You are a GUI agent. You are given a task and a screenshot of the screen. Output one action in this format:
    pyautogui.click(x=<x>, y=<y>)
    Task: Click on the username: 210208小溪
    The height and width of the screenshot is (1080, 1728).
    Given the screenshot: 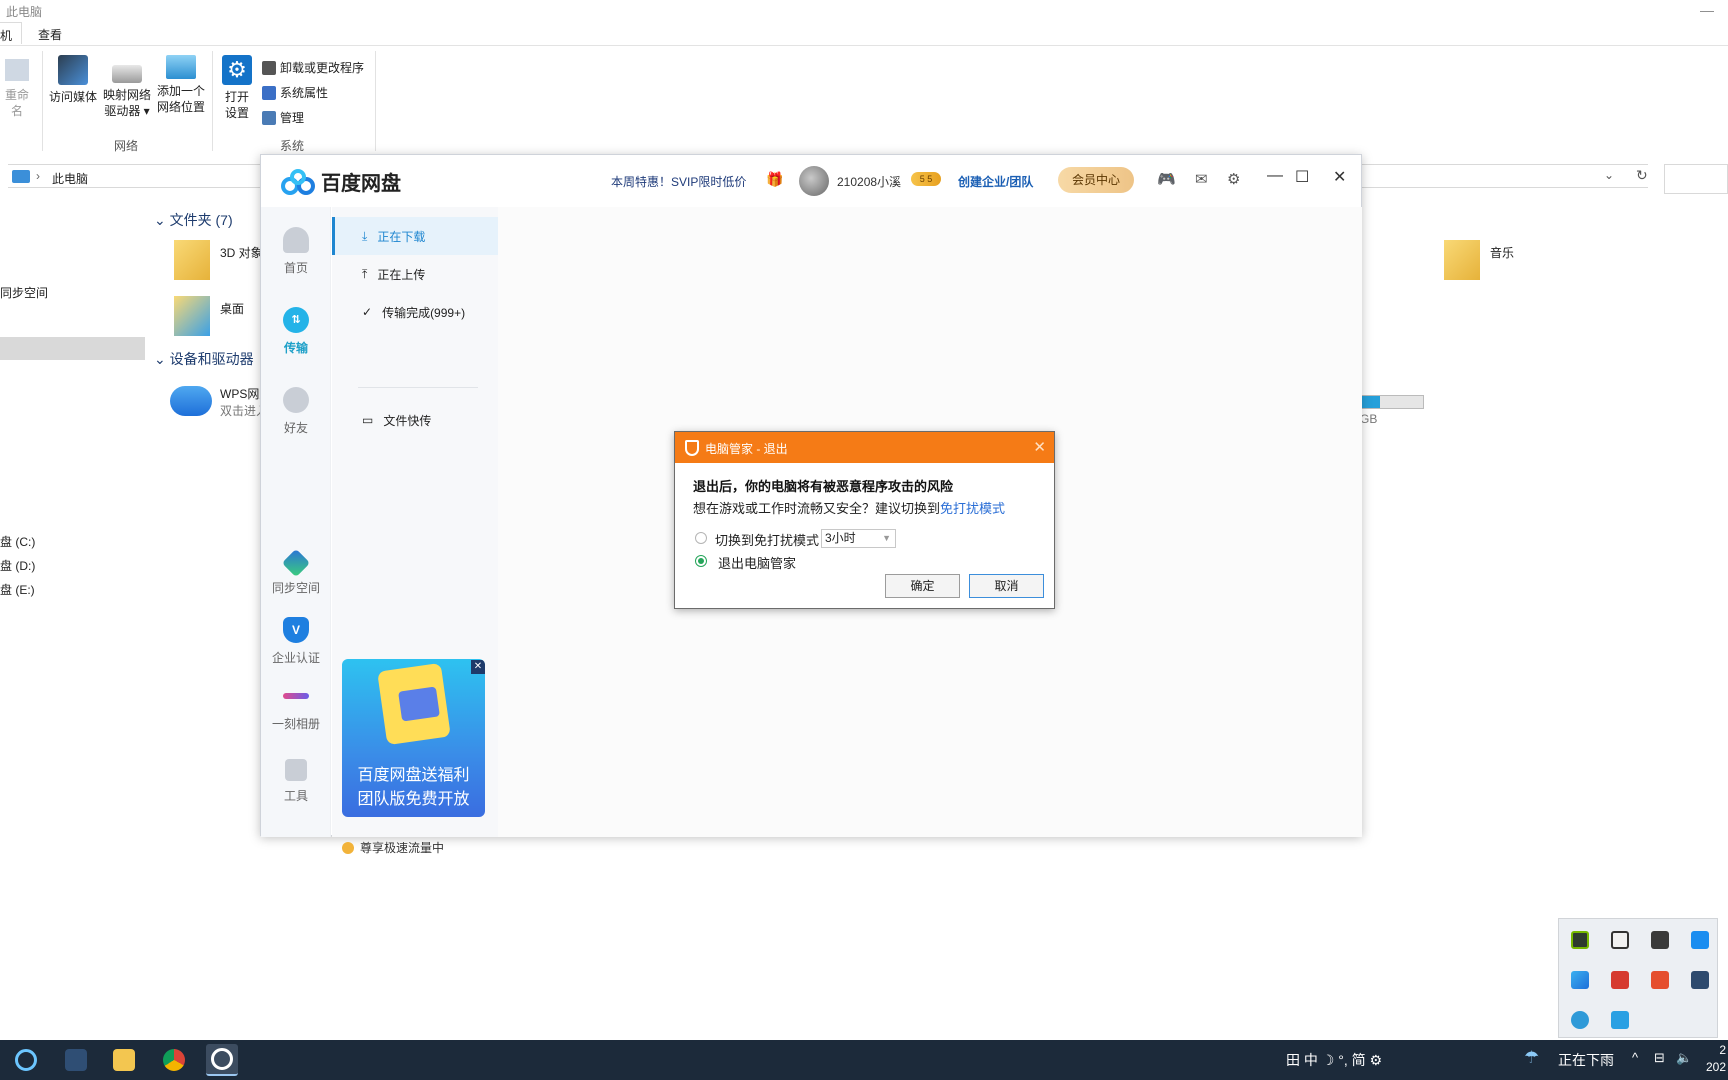 What is the action you would take?
    pyautogui.click(x=869, y=181)
    